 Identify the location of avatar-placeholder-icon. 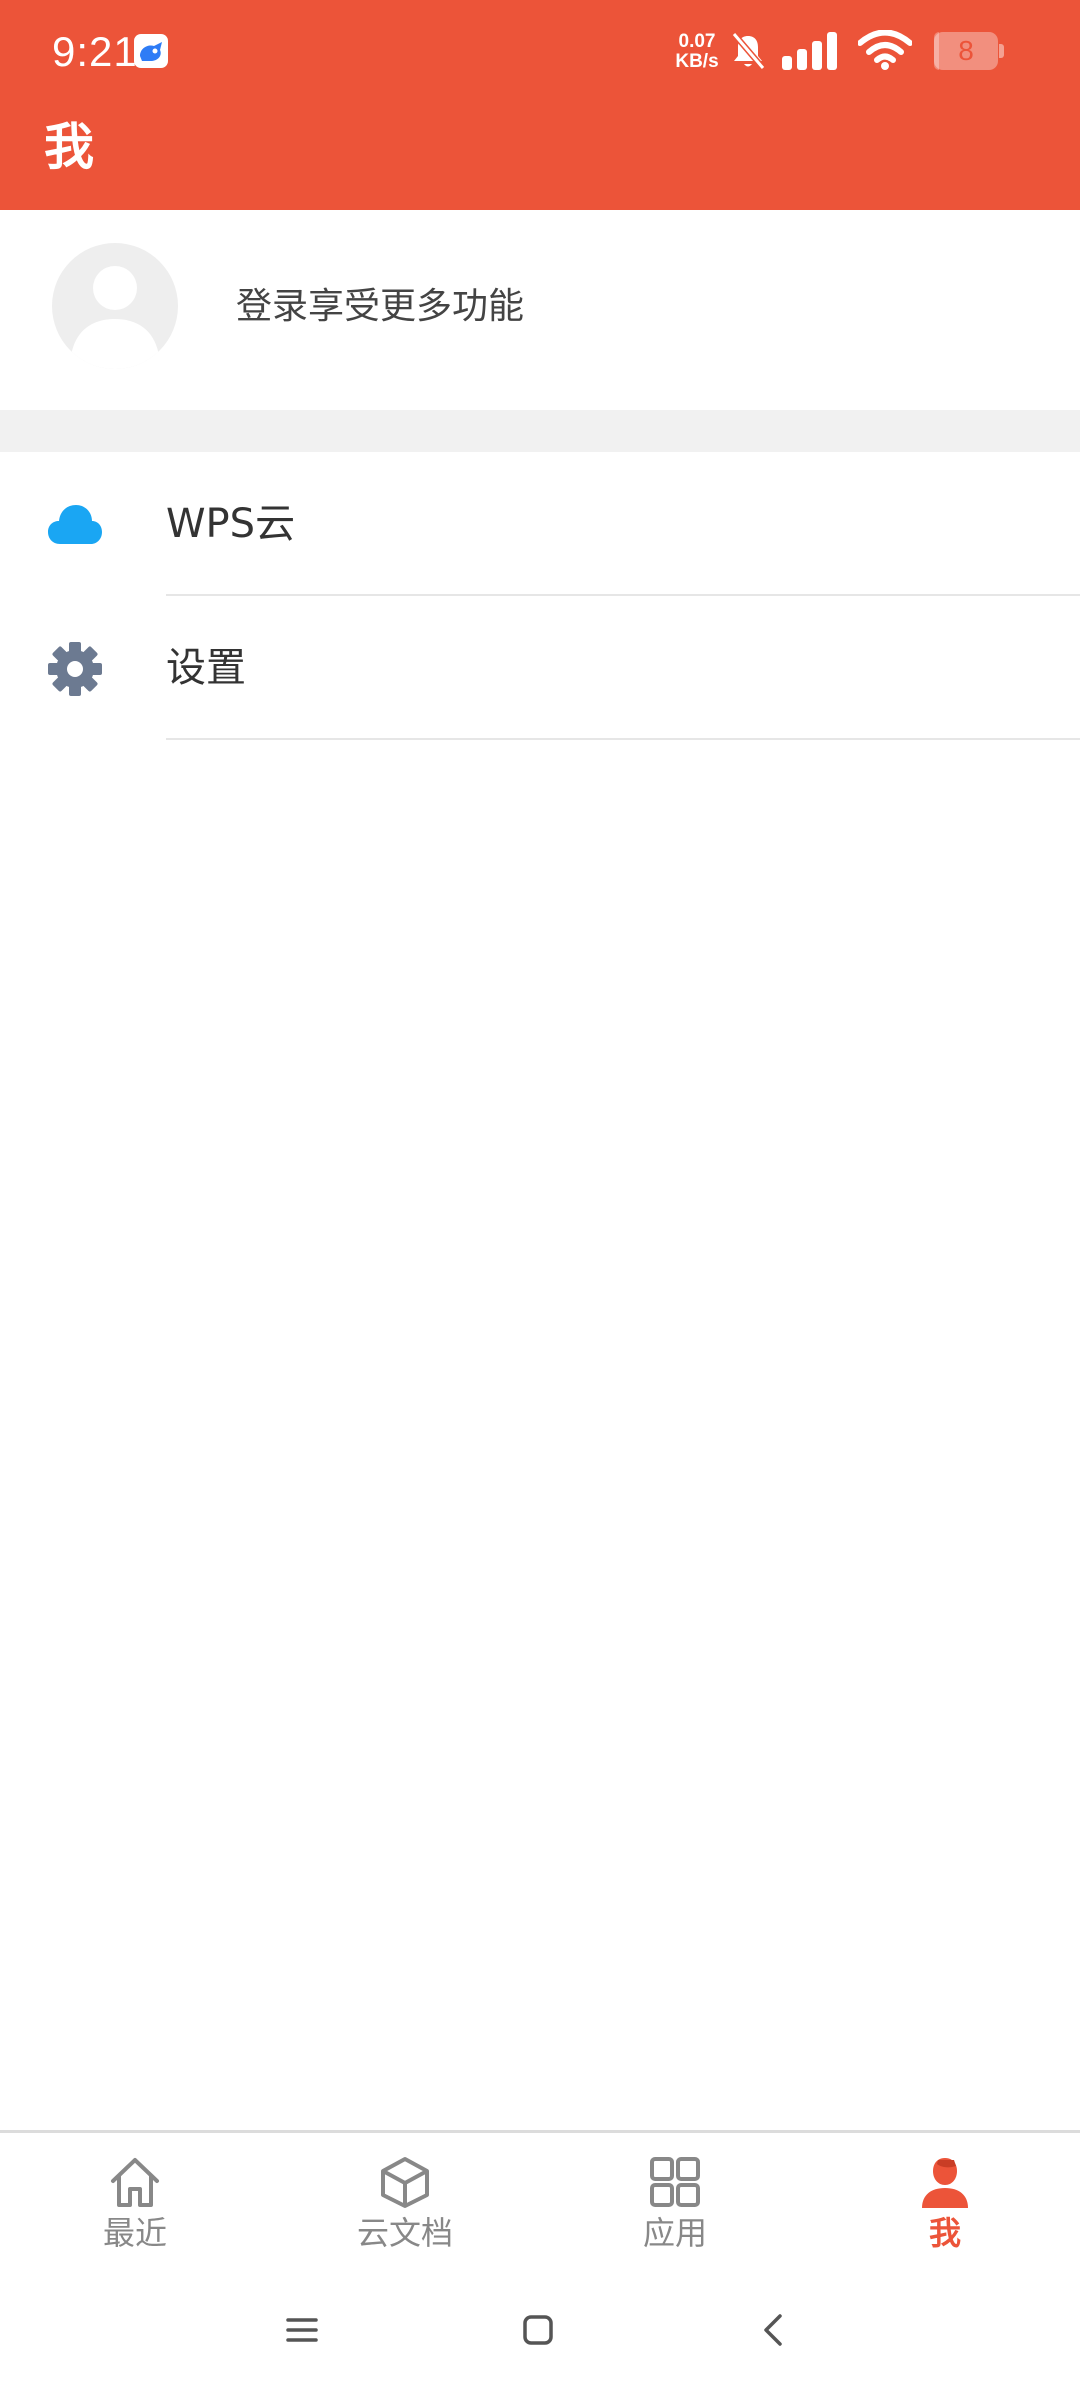
(115, 317).